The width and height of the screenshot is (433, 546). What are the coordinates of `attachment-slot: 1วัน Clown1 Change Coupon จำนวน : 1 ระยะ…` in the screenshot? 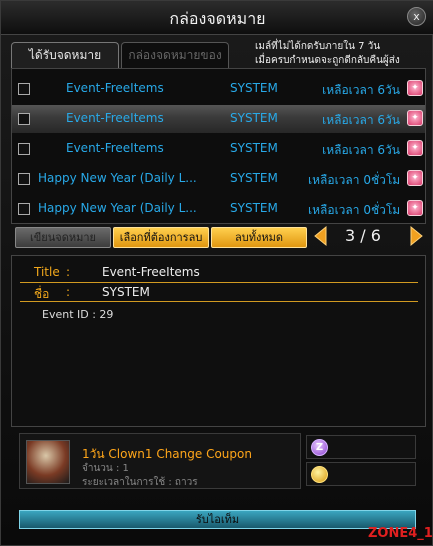 It's located at (160, 461).